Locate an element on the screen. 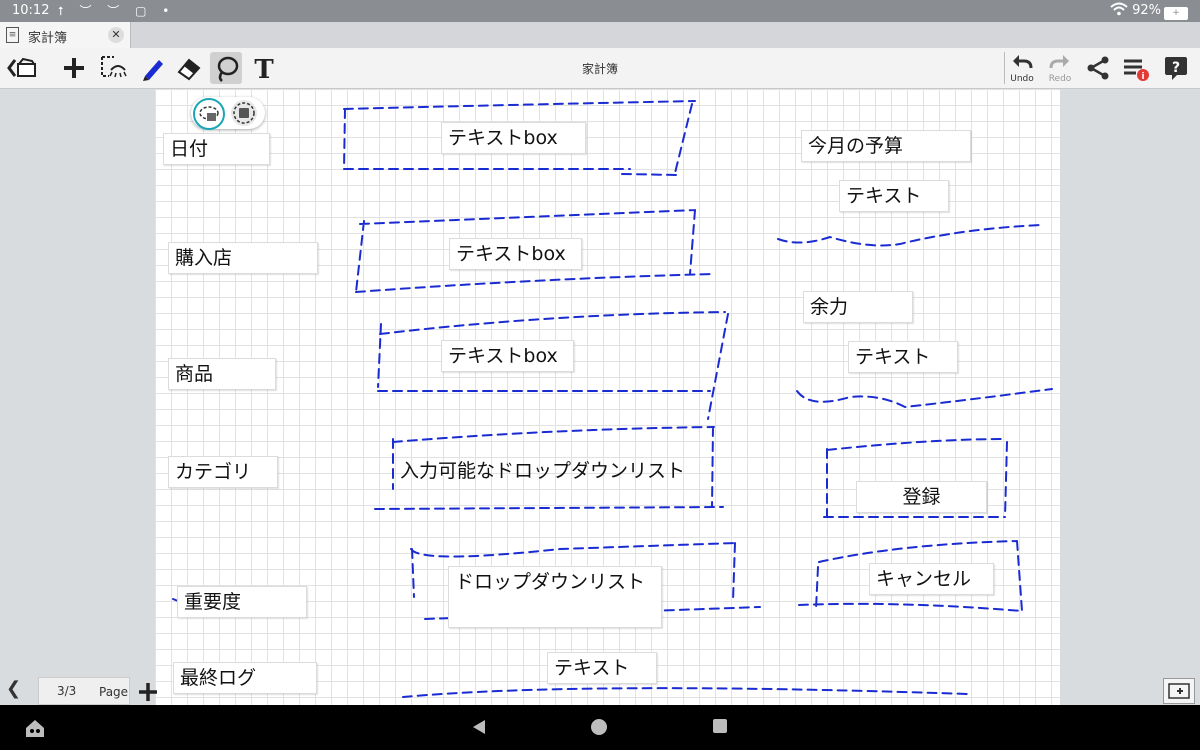 This screenshot has width=1200, height=750. textbox-product: テキストbox is located at coordinates (507, 356).